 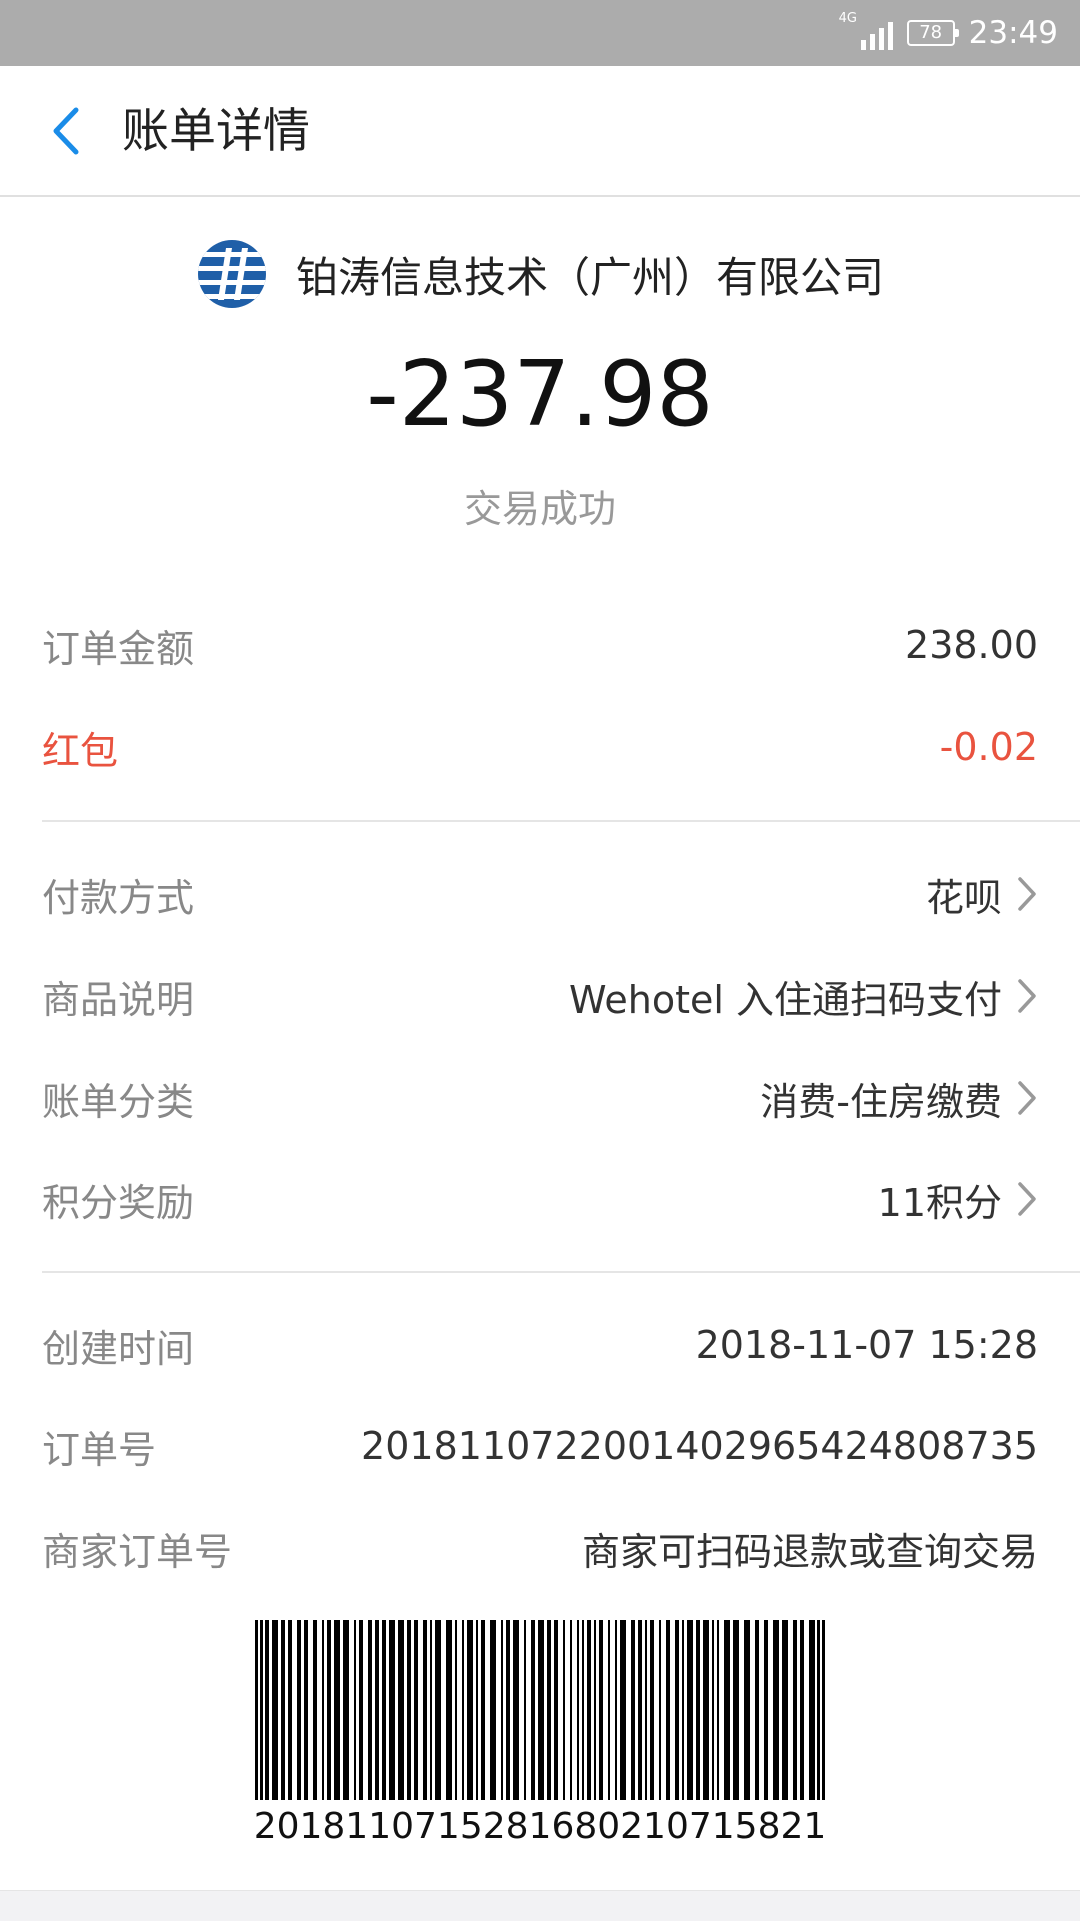 What do you see at coordinates (963, 897) in the screenshot?
I see `row-value: 花呗` at bounding box center [963, 897].